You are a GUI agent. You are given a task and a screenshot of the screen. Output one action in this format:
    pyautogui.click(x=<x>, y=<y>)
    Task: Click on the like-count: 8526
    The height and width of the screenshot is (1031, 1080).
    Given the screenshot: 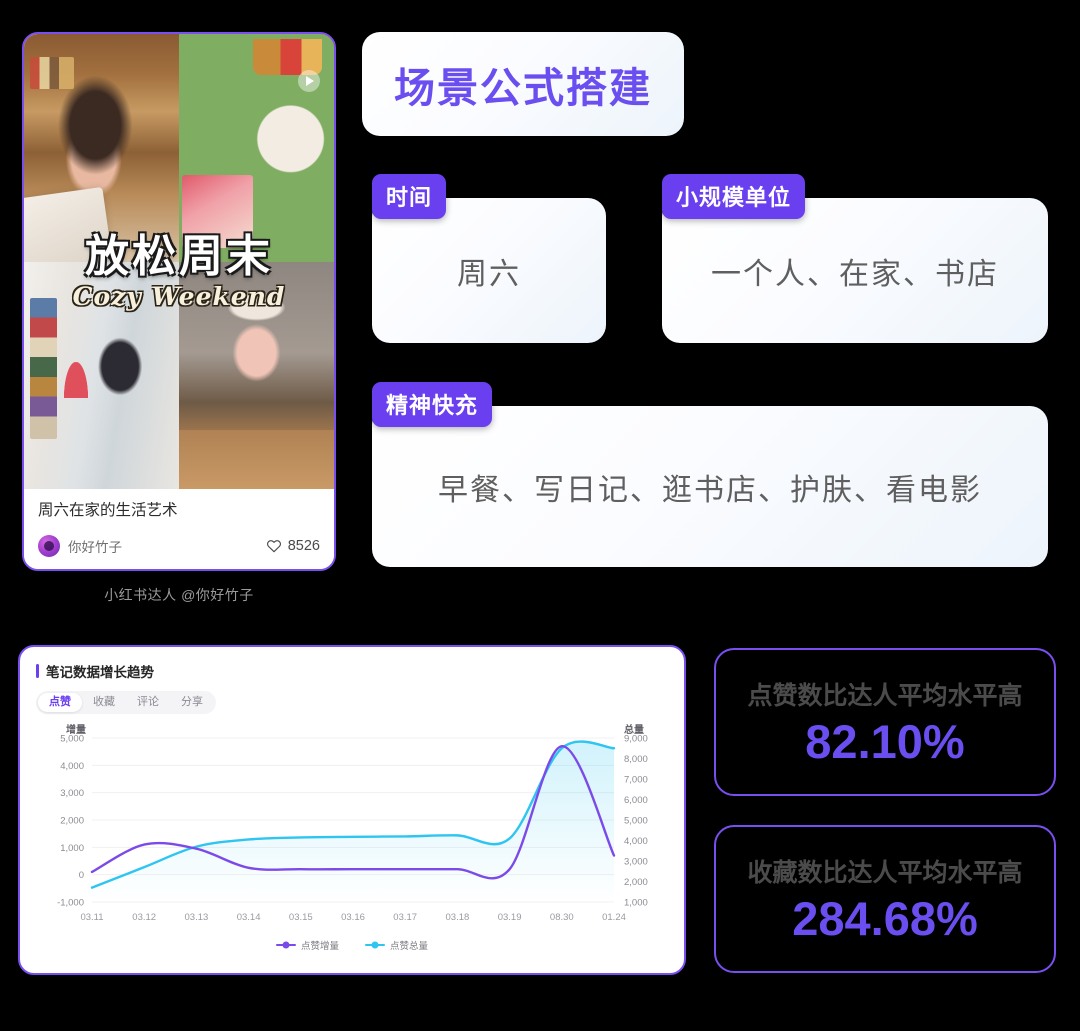 What is the action you would take?
    pyautogui.click(x=303, y=546)
    